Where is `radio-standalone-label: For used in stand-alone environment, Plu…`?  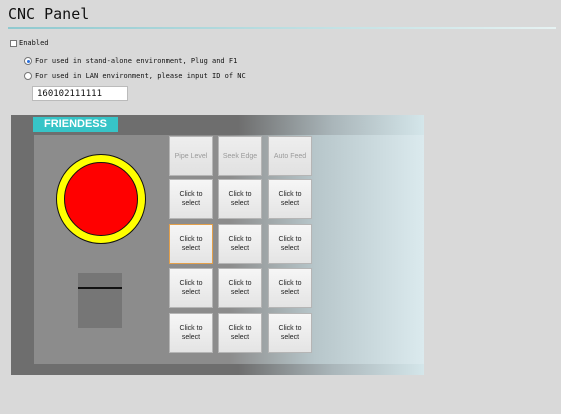 radio-standalone-label: For used in stand-alone environment, Plu… is located at coordinates (136, 61).